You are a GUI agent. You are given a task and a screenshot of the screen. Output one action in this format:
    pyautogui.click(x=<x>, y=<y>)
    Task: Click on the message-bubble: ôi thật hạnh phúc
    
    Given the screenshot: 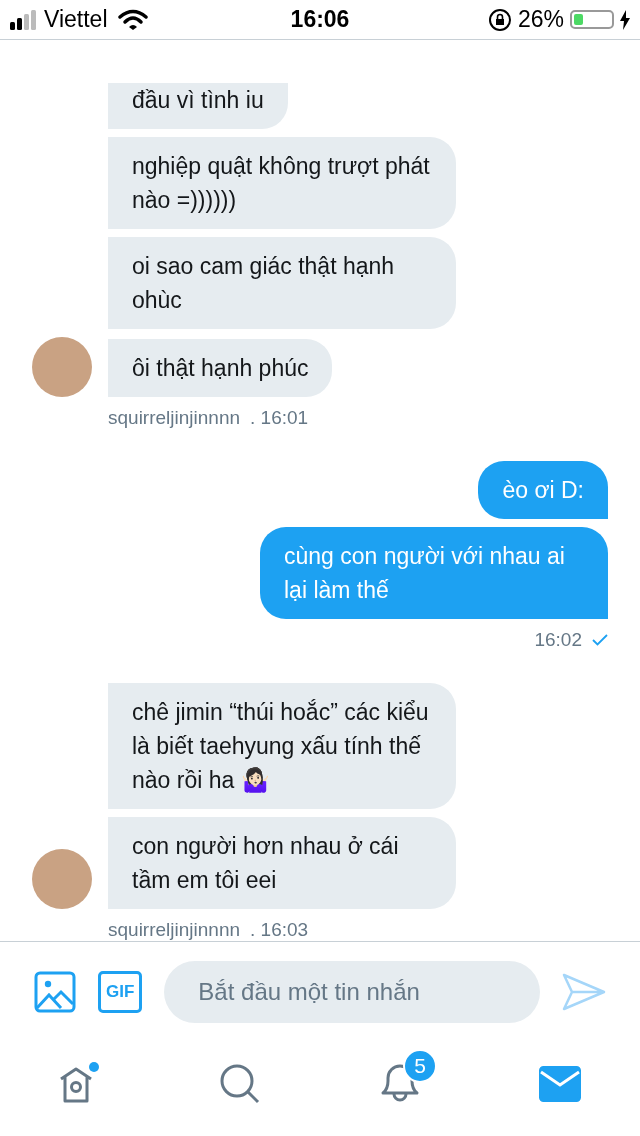 What is the action you would take?
    pyautogui.click(x=220, y=368)
    